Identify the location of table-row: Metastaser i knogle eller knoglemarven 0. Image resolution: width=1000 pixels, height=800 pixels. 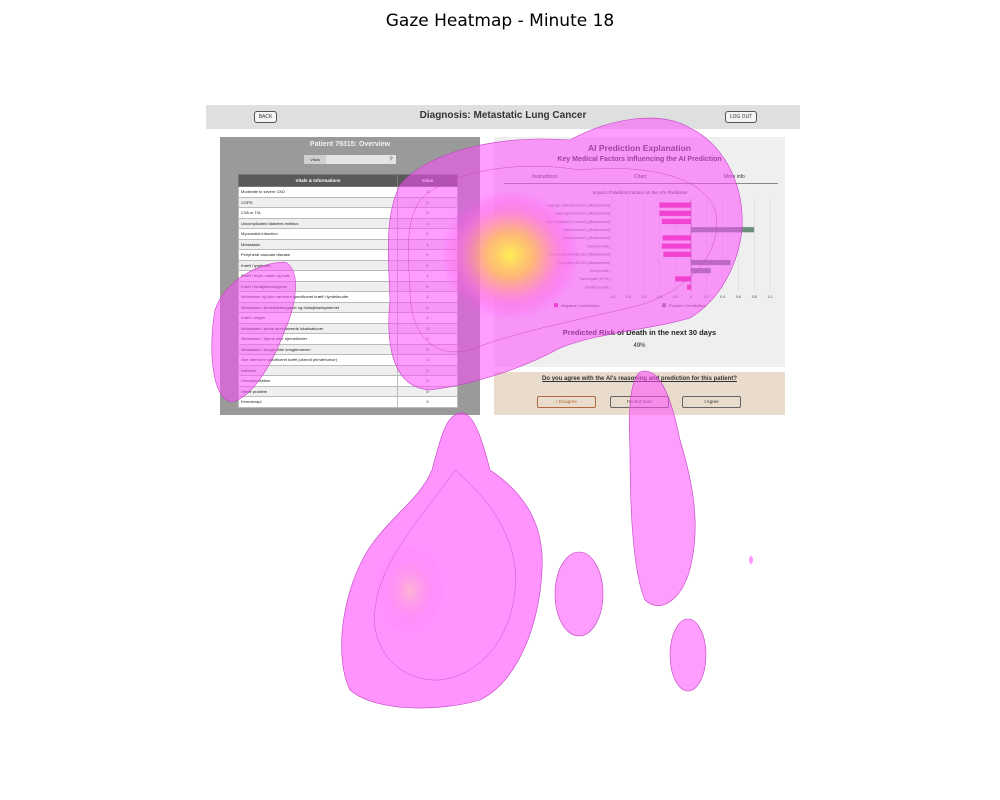
(348, 349).